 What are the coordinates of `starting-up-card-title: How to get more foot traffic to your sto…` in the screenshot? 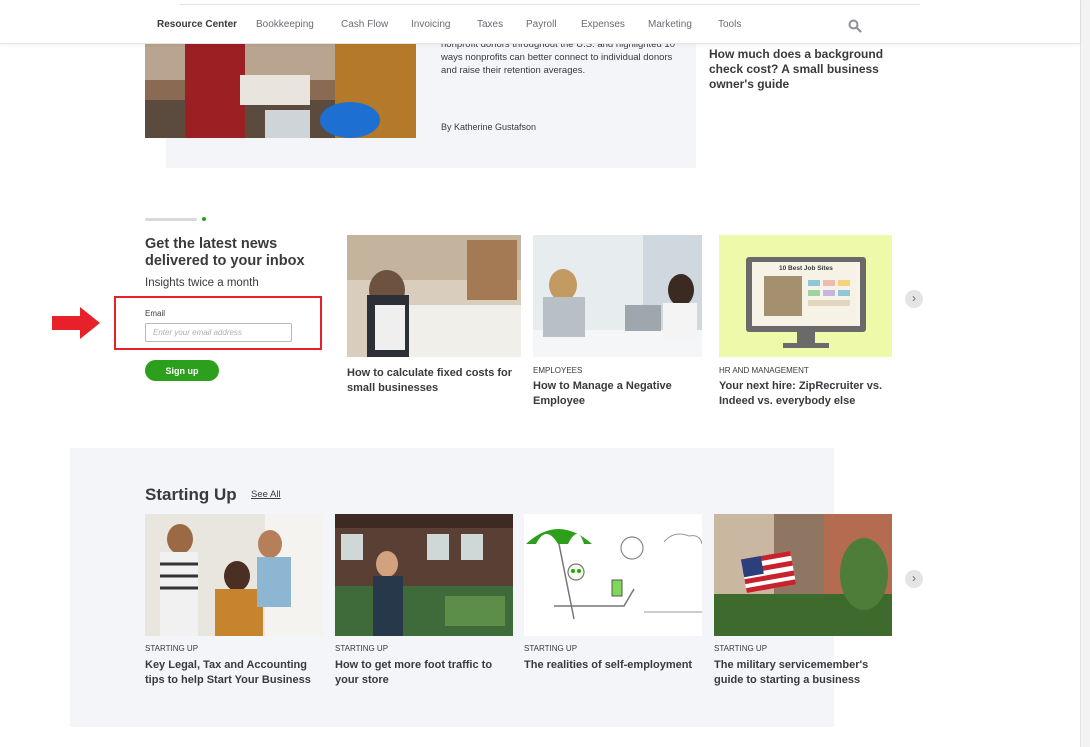 It's located at (424, 673).